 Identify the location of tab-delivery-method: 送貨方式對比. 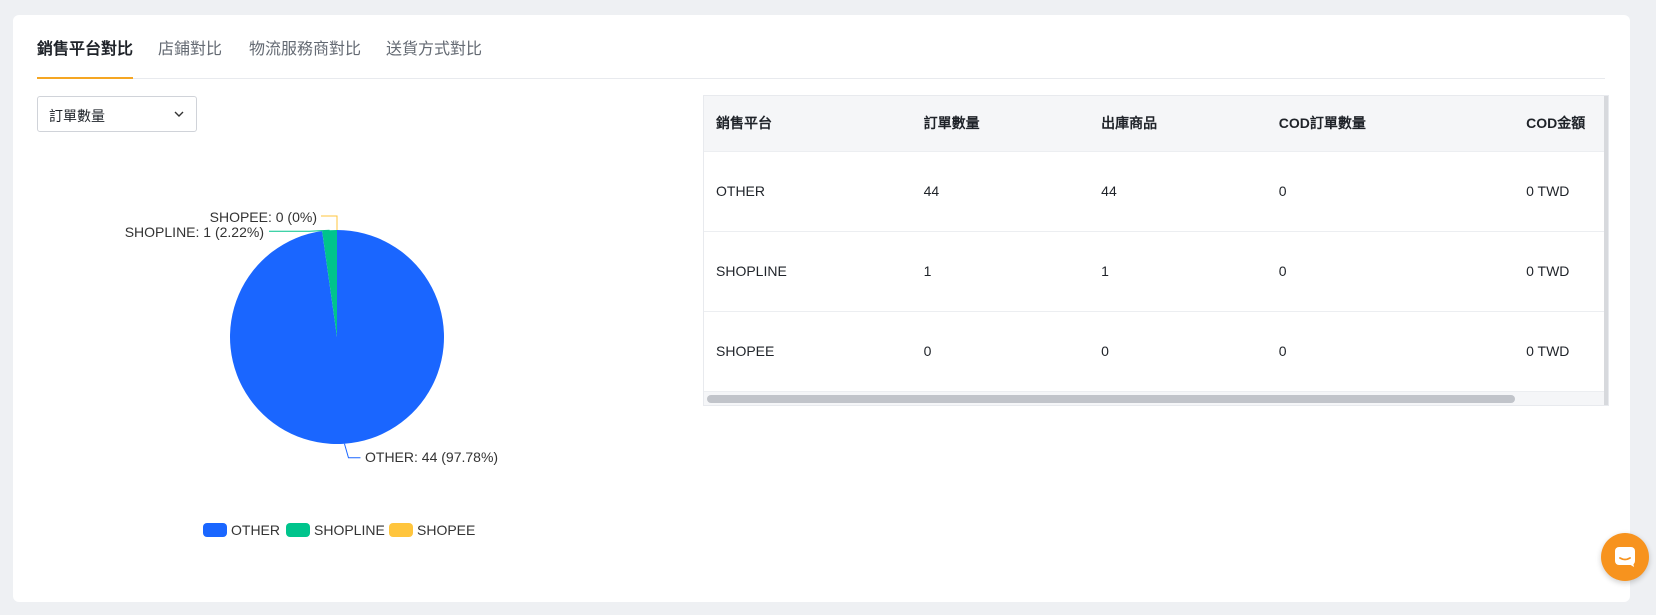
(434, 47).